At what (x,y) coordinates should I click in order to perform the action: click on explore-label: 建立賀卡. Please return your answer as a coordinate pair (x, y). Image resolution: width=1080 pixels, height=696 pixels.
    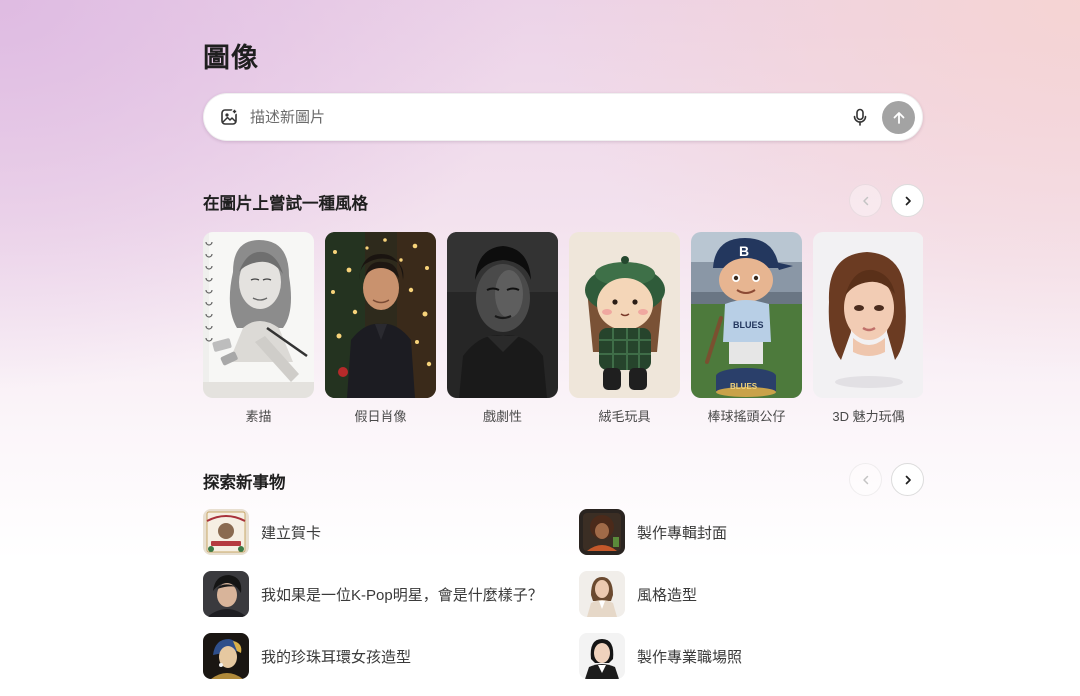
    Looking at the image, I should click on (291, 533).